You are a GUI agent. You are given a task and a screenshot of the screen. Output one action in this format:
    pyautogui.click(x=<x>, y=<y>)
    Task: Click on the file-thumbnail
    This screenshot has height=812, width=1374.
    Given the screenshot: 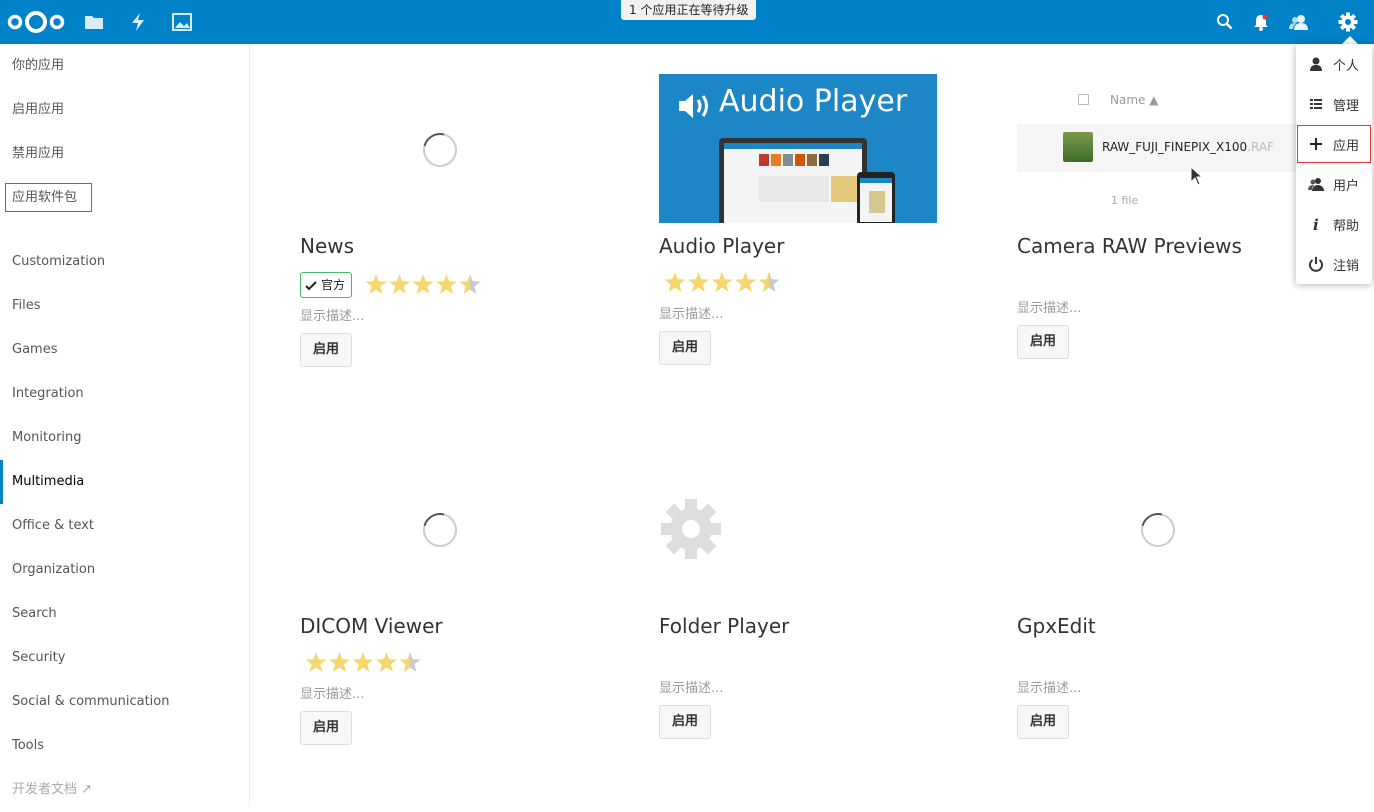 What is the action you would take?
    pyautogui.click(x=1078, y=147)
    